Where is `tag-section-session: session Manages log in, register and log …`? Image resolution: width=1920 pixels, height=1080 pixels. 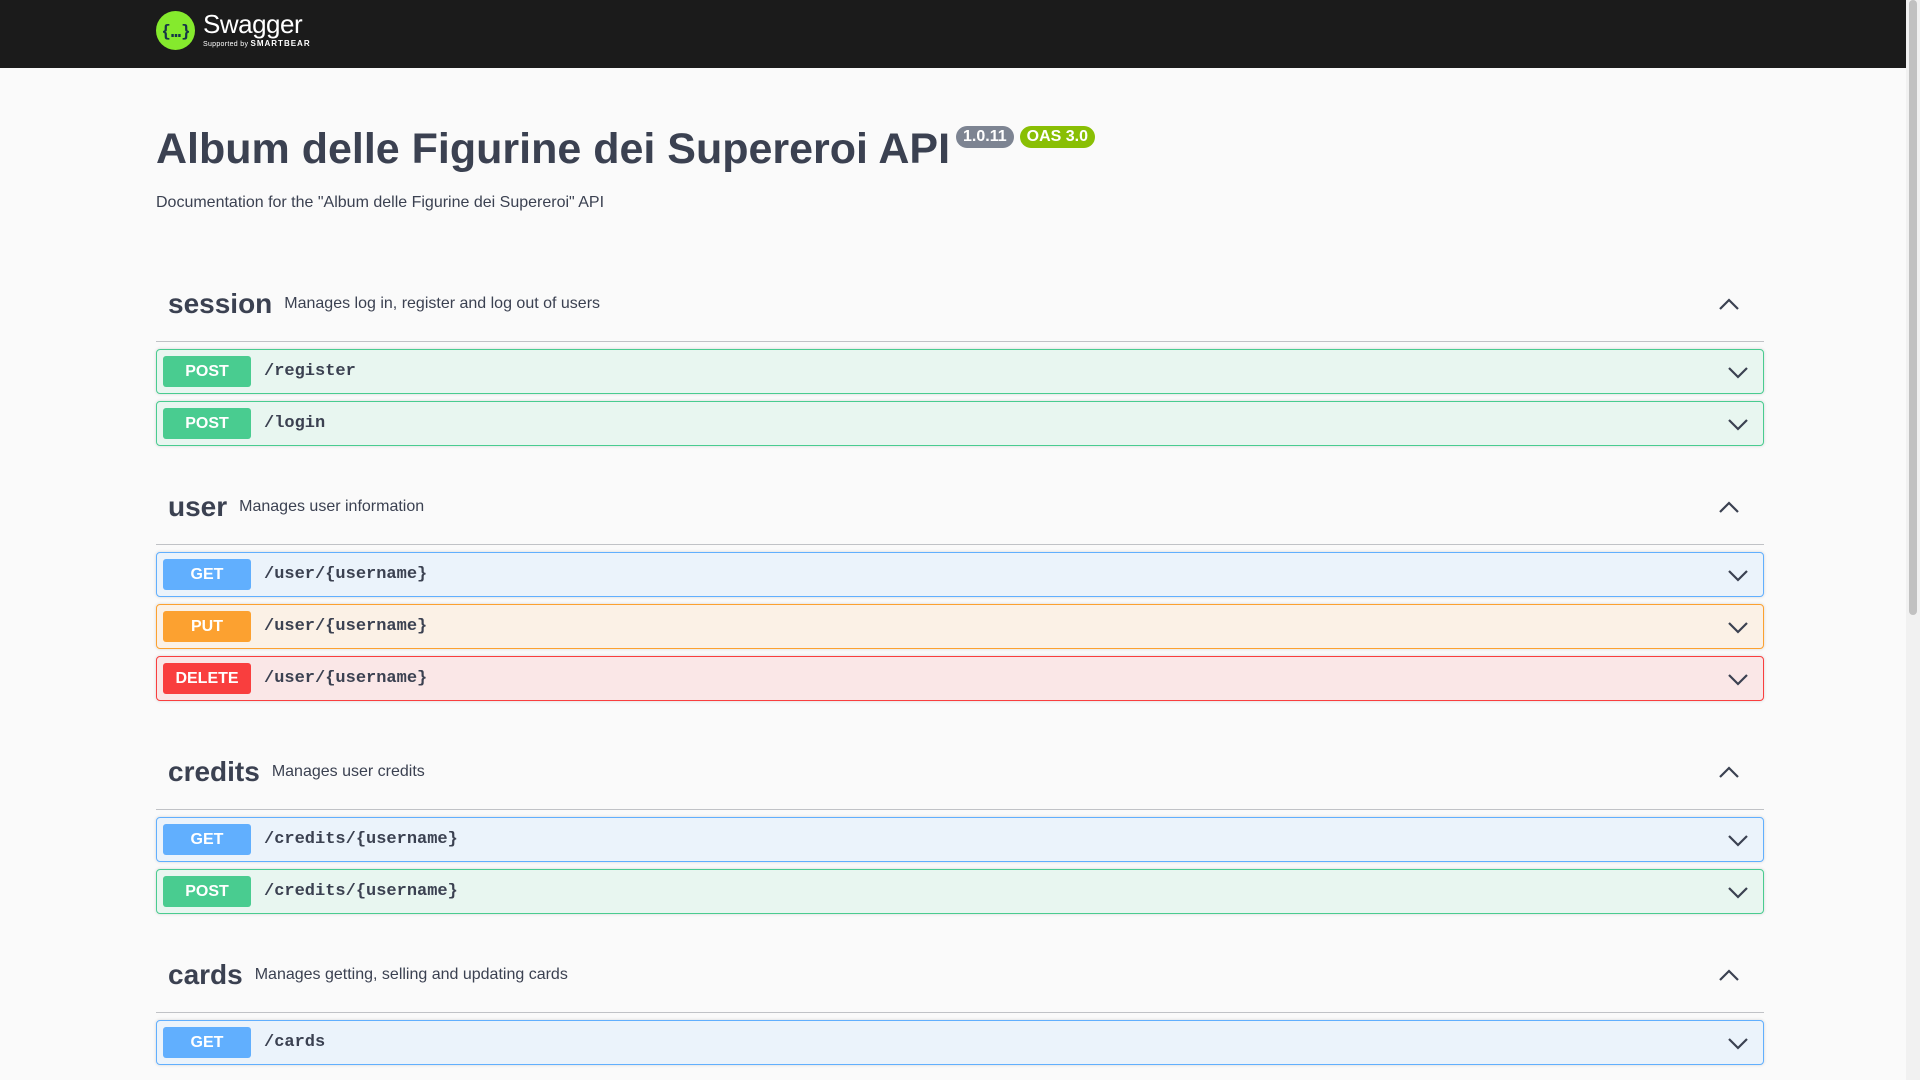
tag-section-session: session Manages log in, register and log … is located at coordinates (960, 356).